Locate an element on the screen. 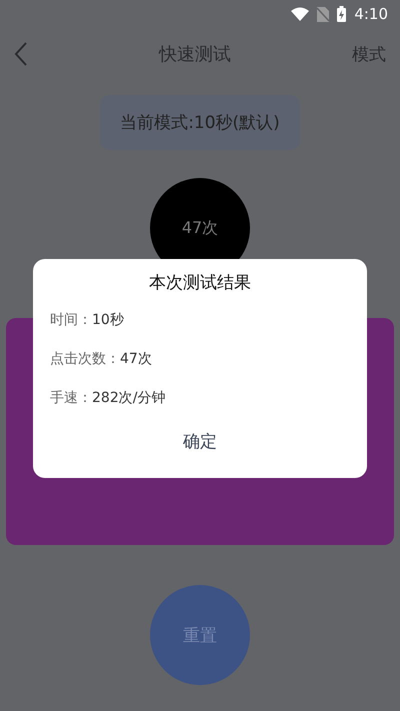  result-value: 10秒 is located at coordinates (108, 320).